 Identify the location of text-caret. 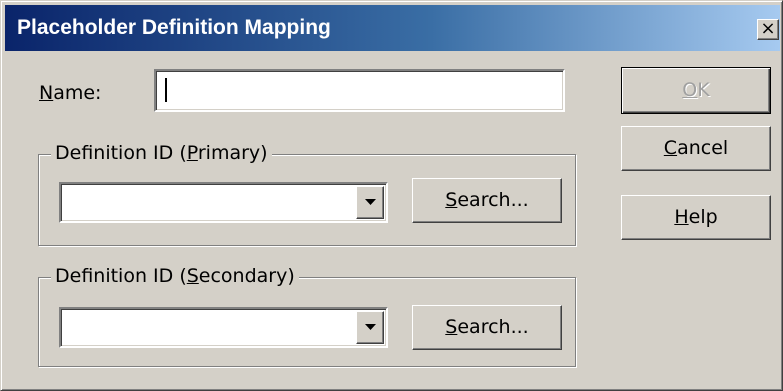
(166, 90).